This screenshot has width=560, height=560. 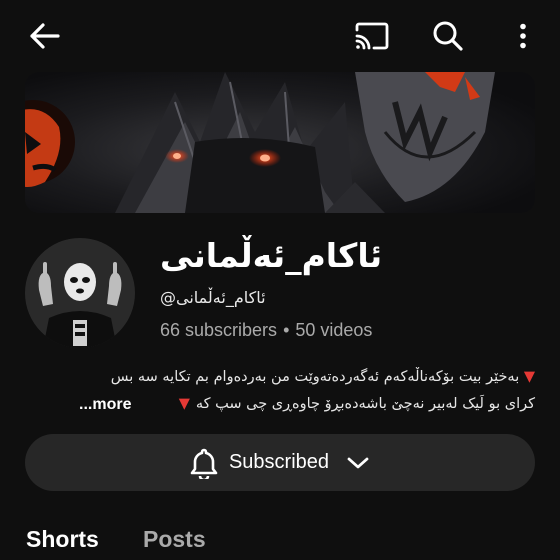 I want to click on more-options-button, so click(x=523, y=36).